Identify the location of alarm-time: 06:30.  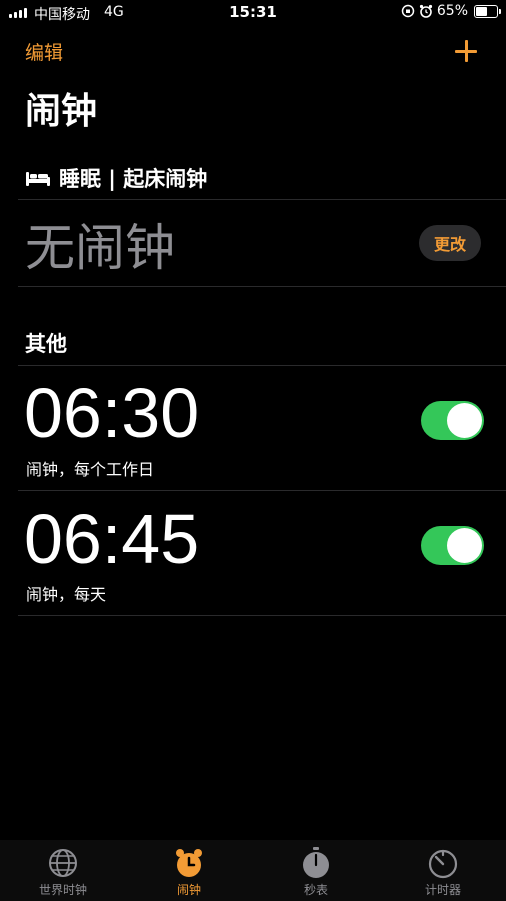
(111, 413).